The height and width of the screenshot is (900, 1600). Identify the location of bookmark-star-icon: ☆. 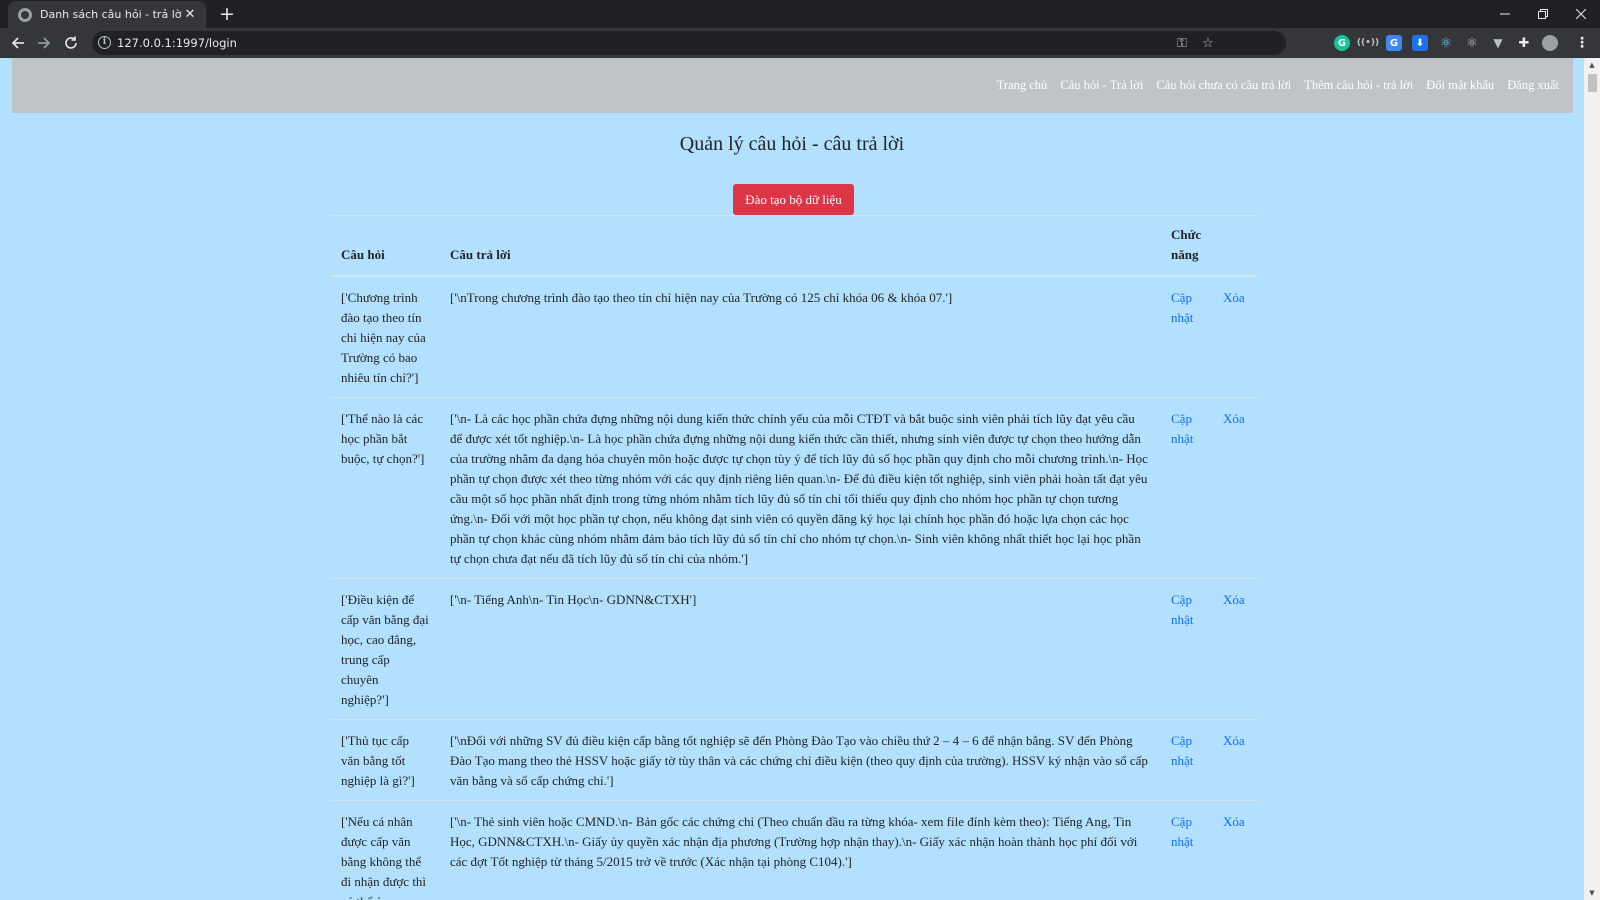
(1208, 43).